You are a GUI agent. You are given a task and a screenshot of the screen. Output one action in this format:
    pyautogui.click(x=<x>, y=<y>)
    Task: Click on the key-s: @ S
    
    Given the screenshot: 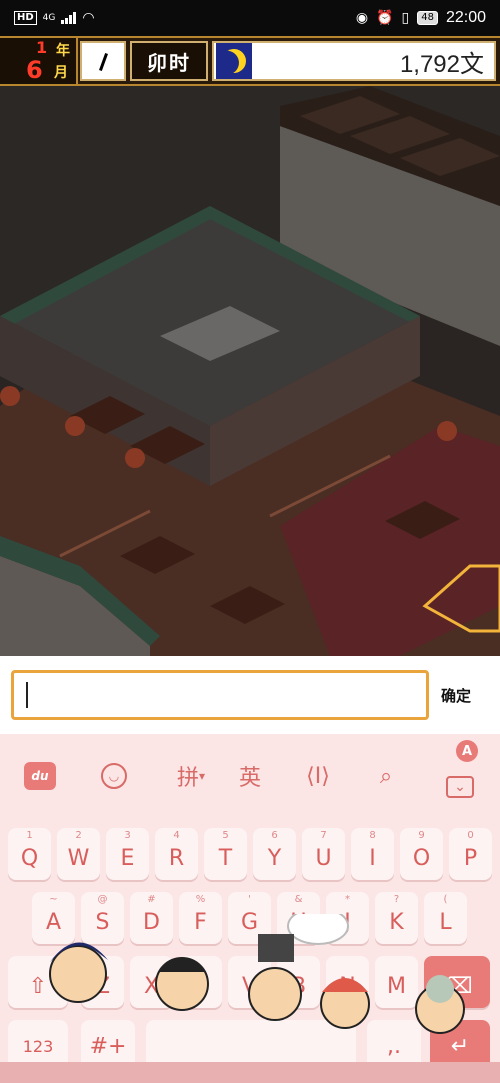 What is the action you would take?
    pyautogui.click(x=102, y=918)
    